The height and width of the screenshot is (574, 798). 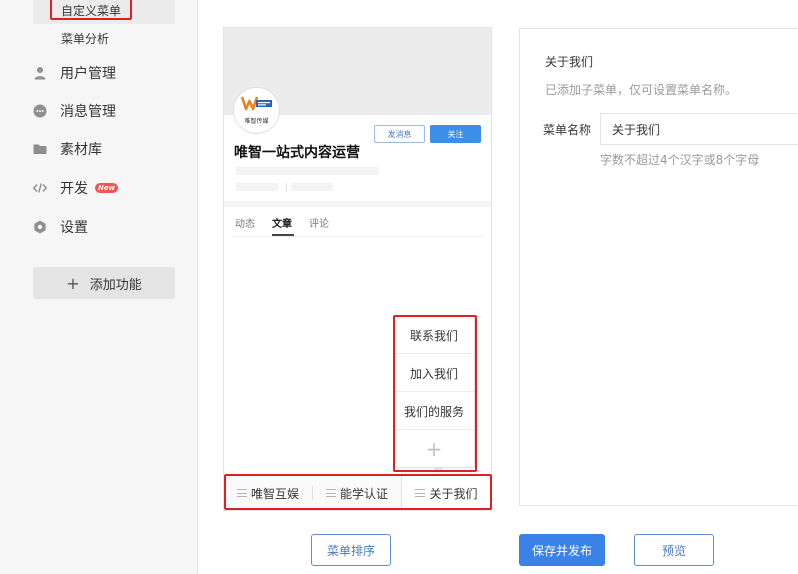 I want to click on tab-divider, so click(x=357, y=236).